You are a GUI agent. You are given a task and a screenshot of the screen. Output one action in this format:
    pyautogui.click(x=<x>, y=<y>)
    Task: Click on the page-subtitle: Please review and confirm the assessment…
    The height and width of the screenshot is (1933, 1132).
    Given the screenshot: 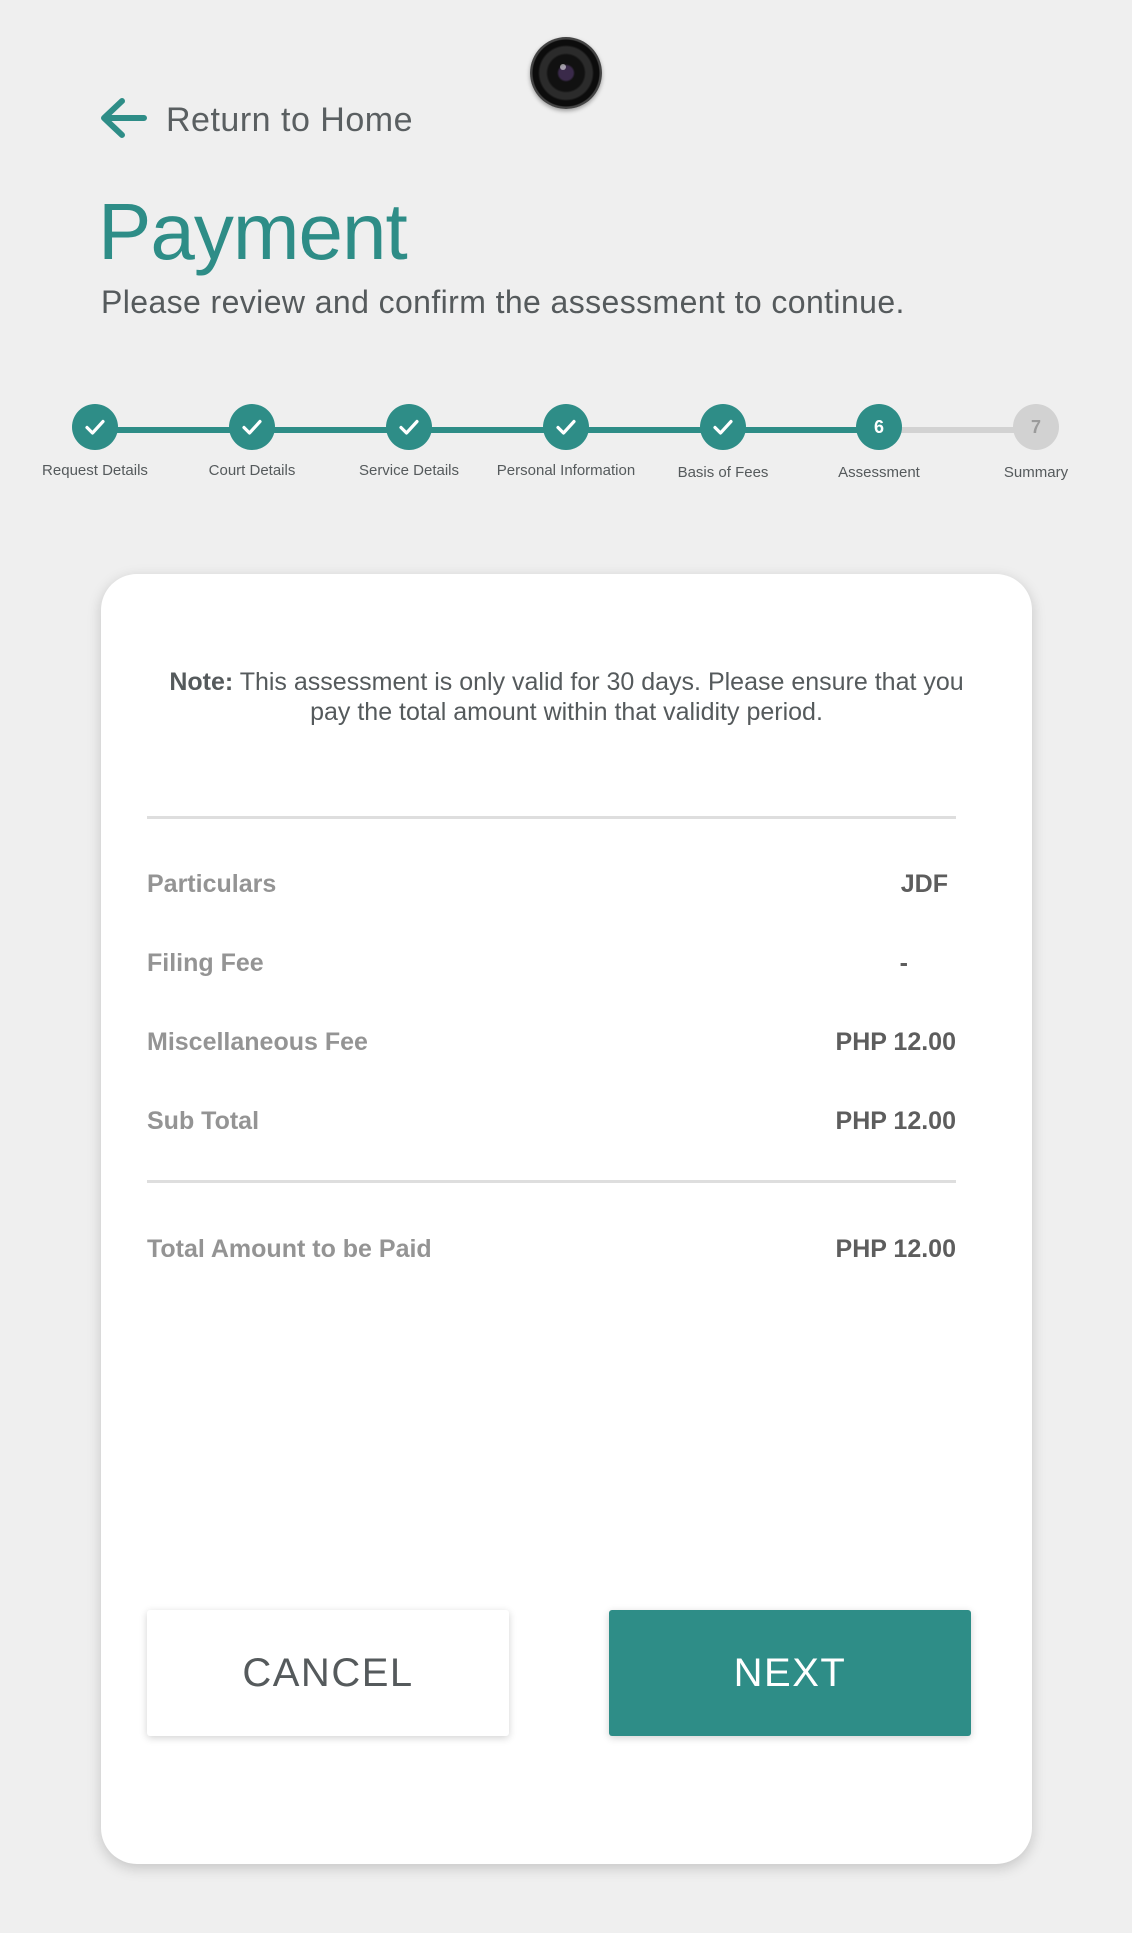 What is the action you would take?
    pyautogui.click(x=503, y=302)
    